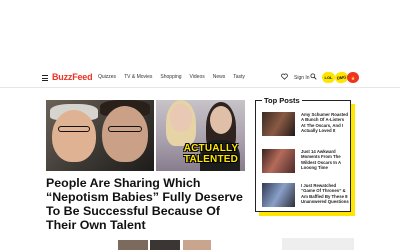 The image size is (400, 250). Describe the element at coordinates (100, 135) in the screenshot. I see `hero-image-left` at that location.